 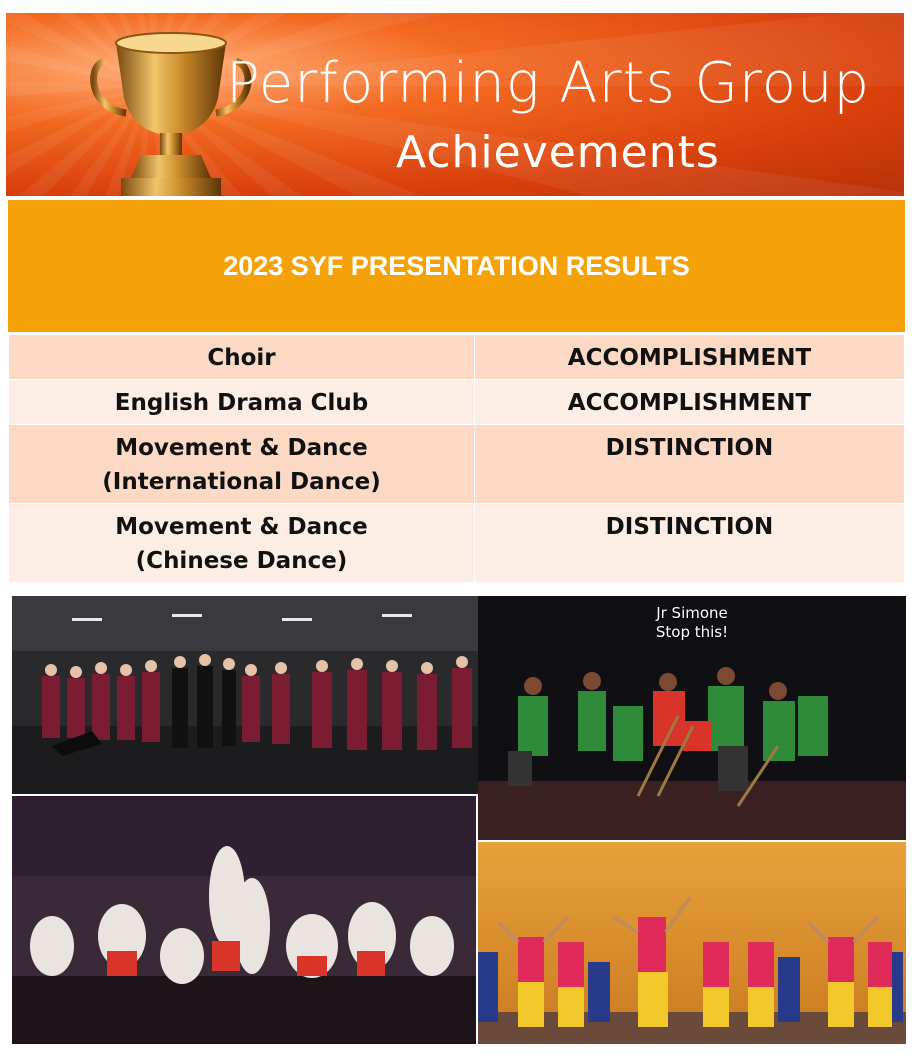 What do you see at coordinates (244, 920) in the screenshot?
I see `chinese-dance-photo` at bounding box center [244, 920].